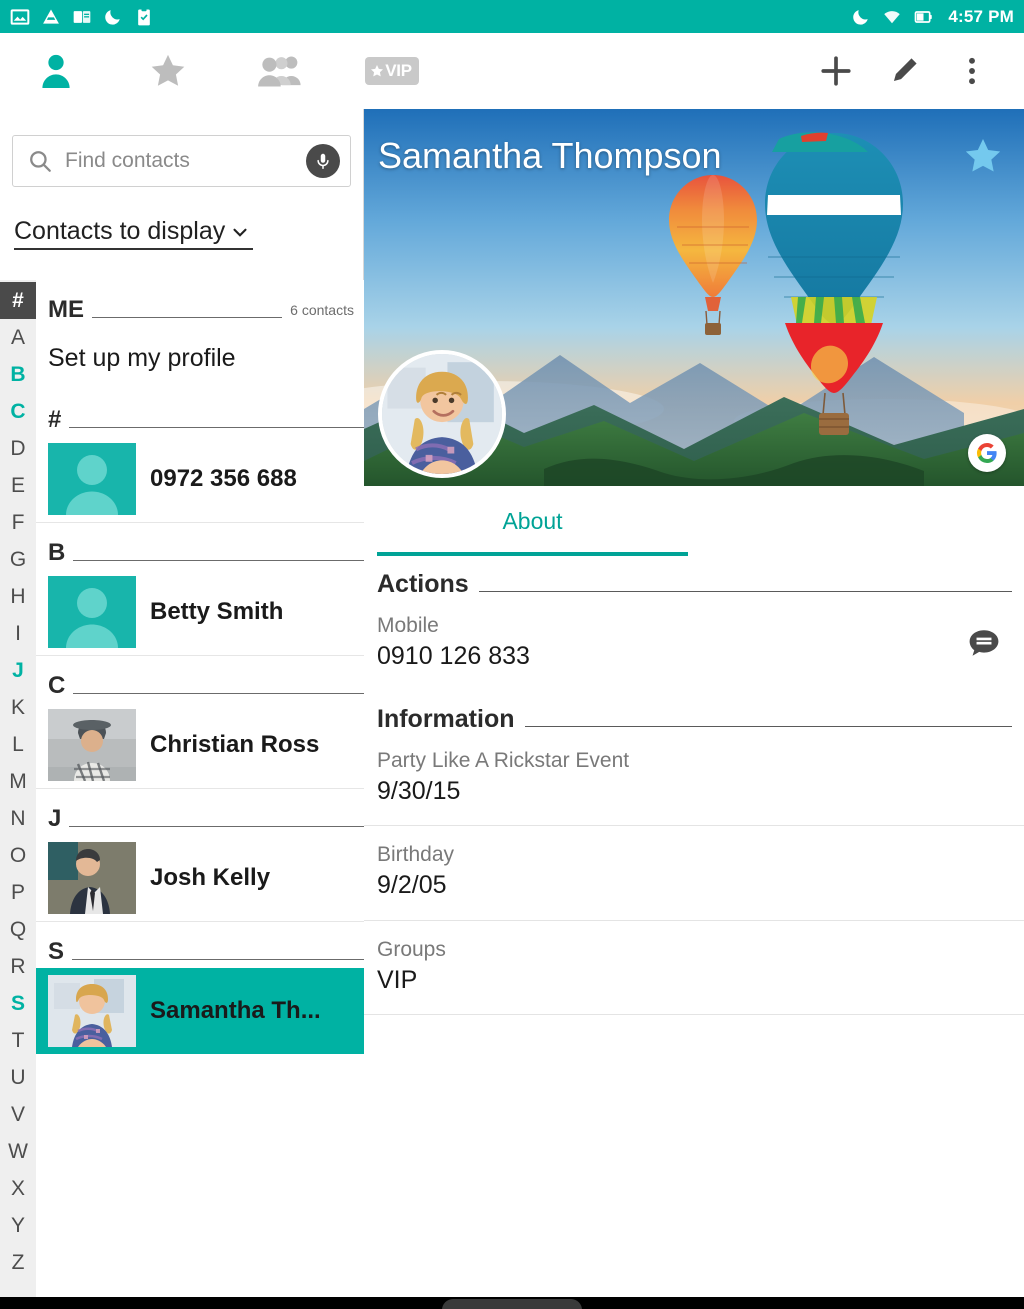 Image resolution: width=1024 pixels, height=1309 pixels. What do you see at coordinates (18, 300) in the screenshot?
I see `alpha-index-hash: #` at bounding box center [18, 300].